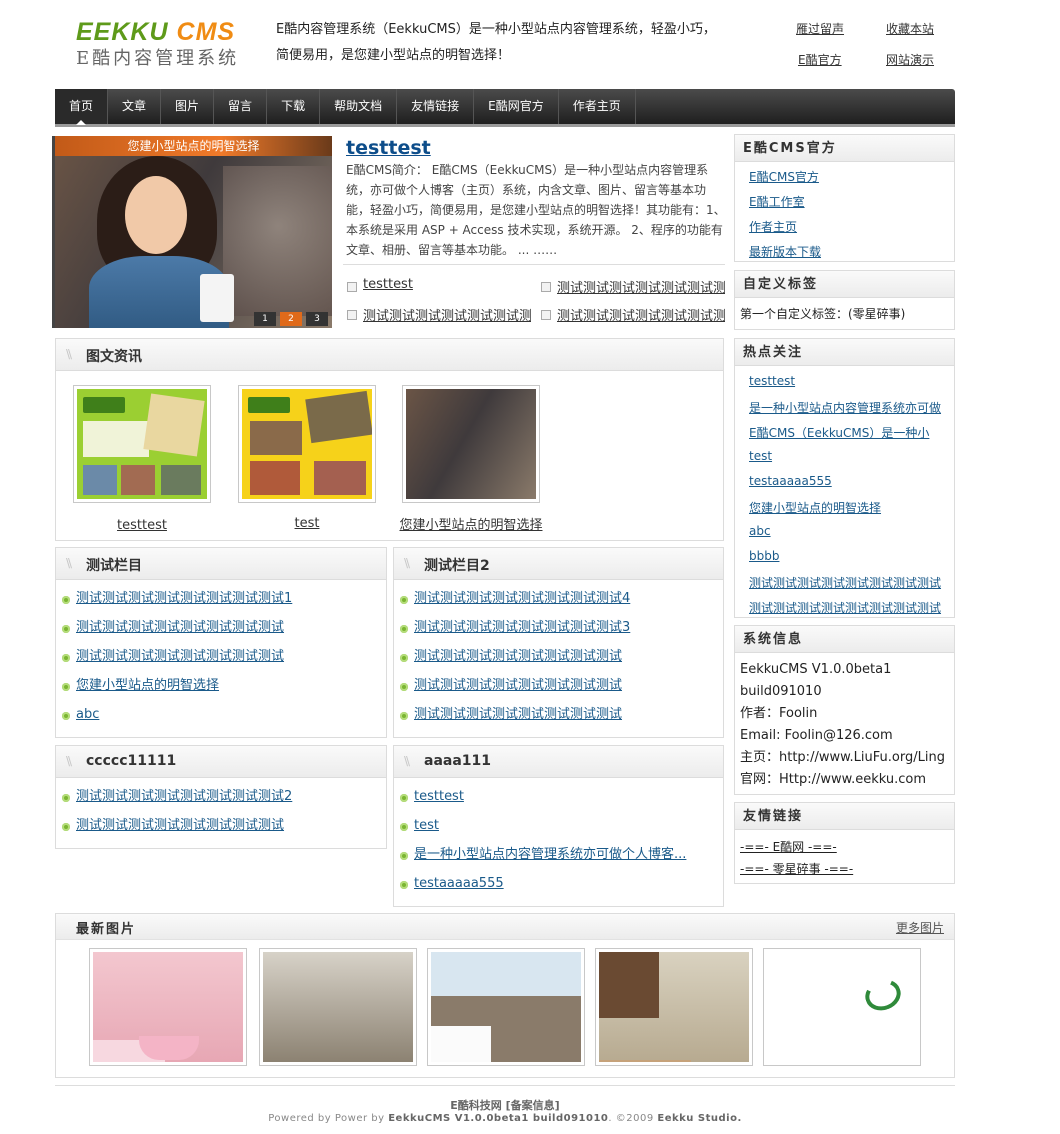 Image resolution: width=1060 pixels, height=1134 pixels. What do you see at coordinates (471, 523) in the screenshot?
I see `photo-news-caption: 您建小型站点的明智选择` at bounding box center [471, 523].